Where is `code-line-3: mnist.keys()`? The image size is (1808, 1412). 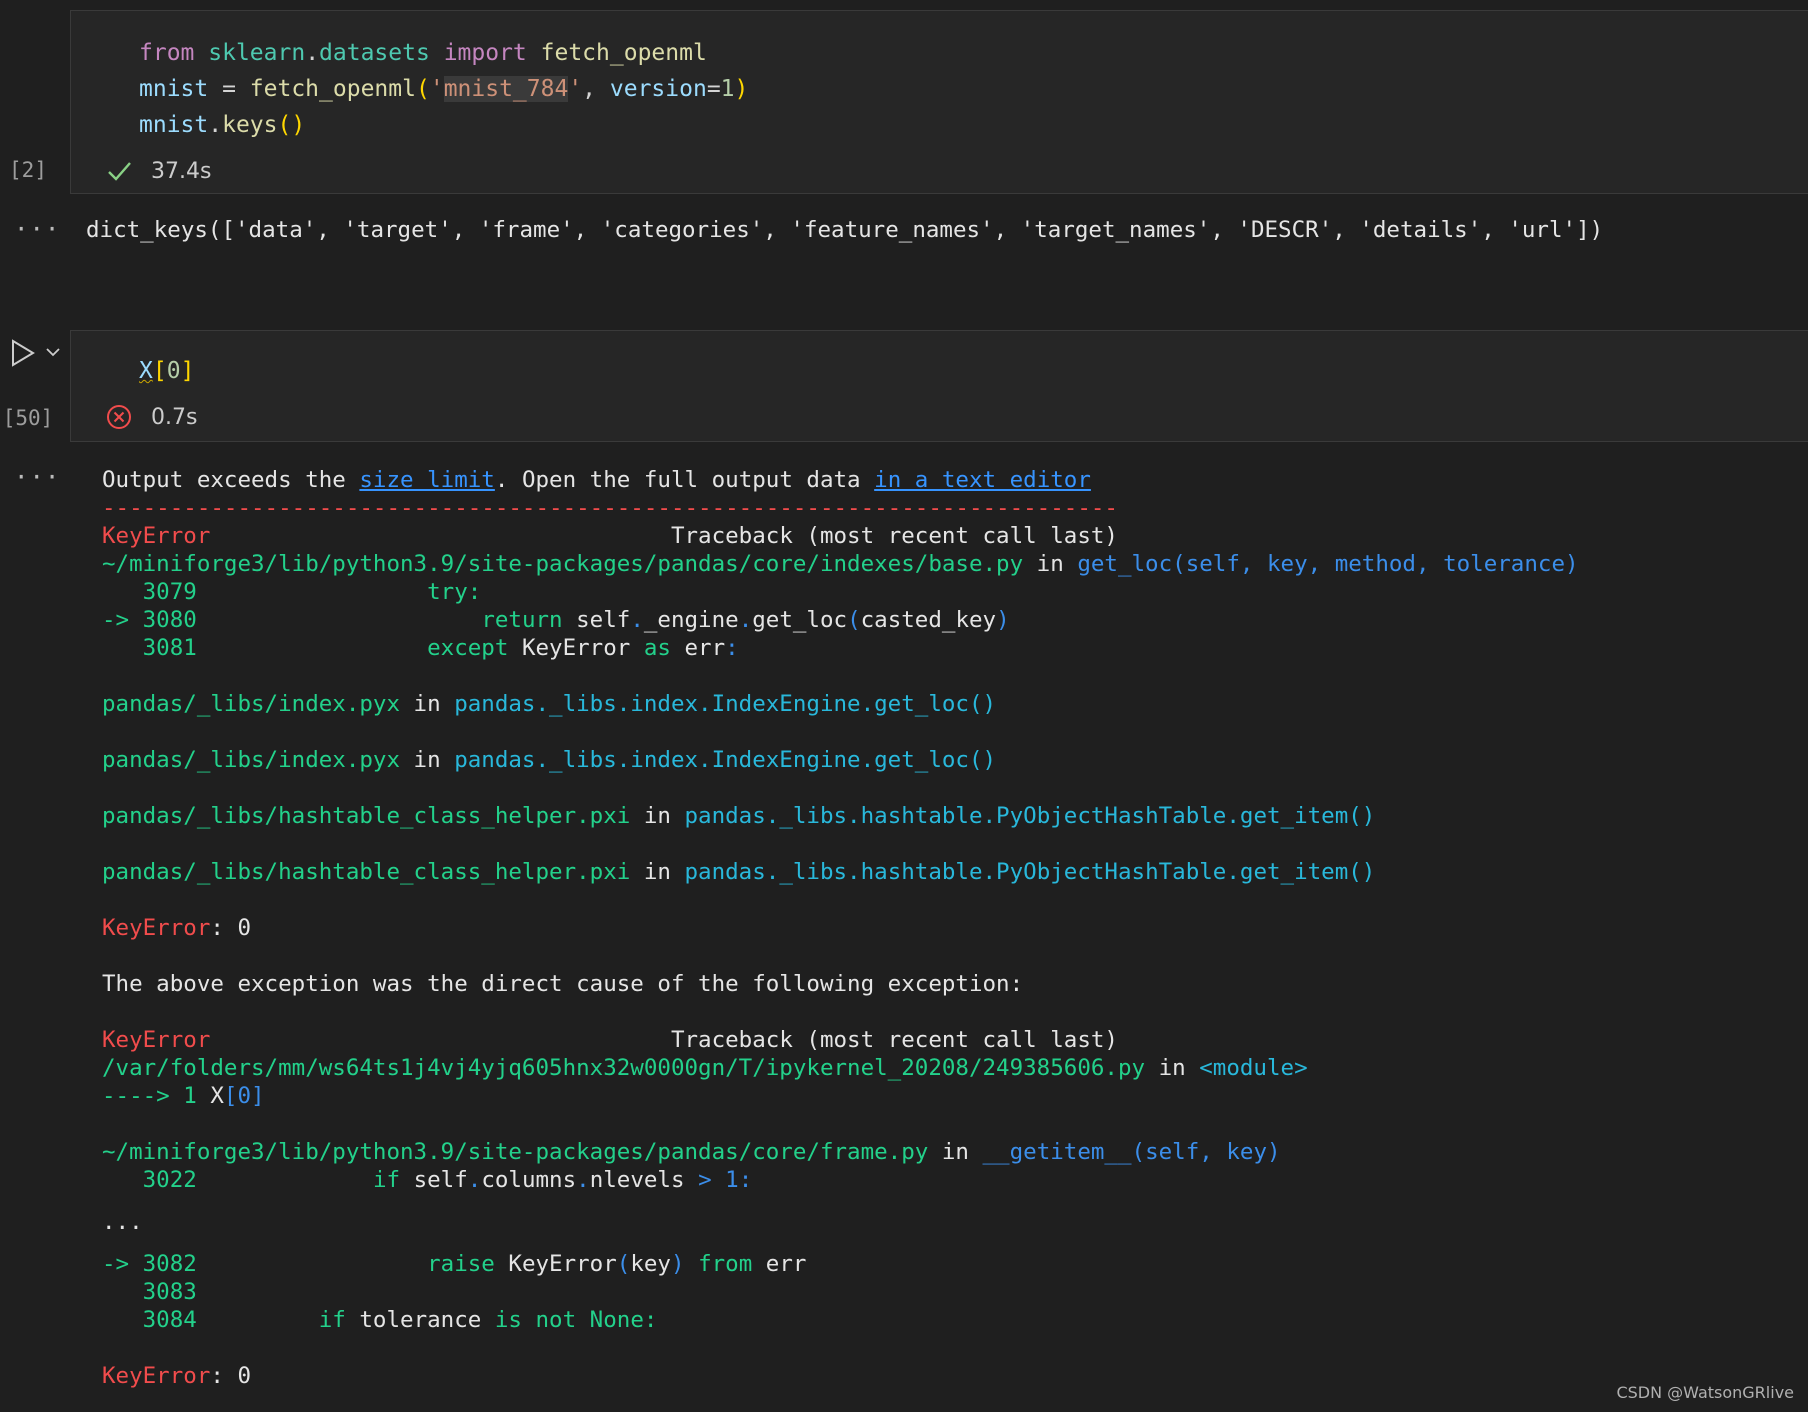 code-line-3: mnist.keys() is located at coordinates (222, 125).